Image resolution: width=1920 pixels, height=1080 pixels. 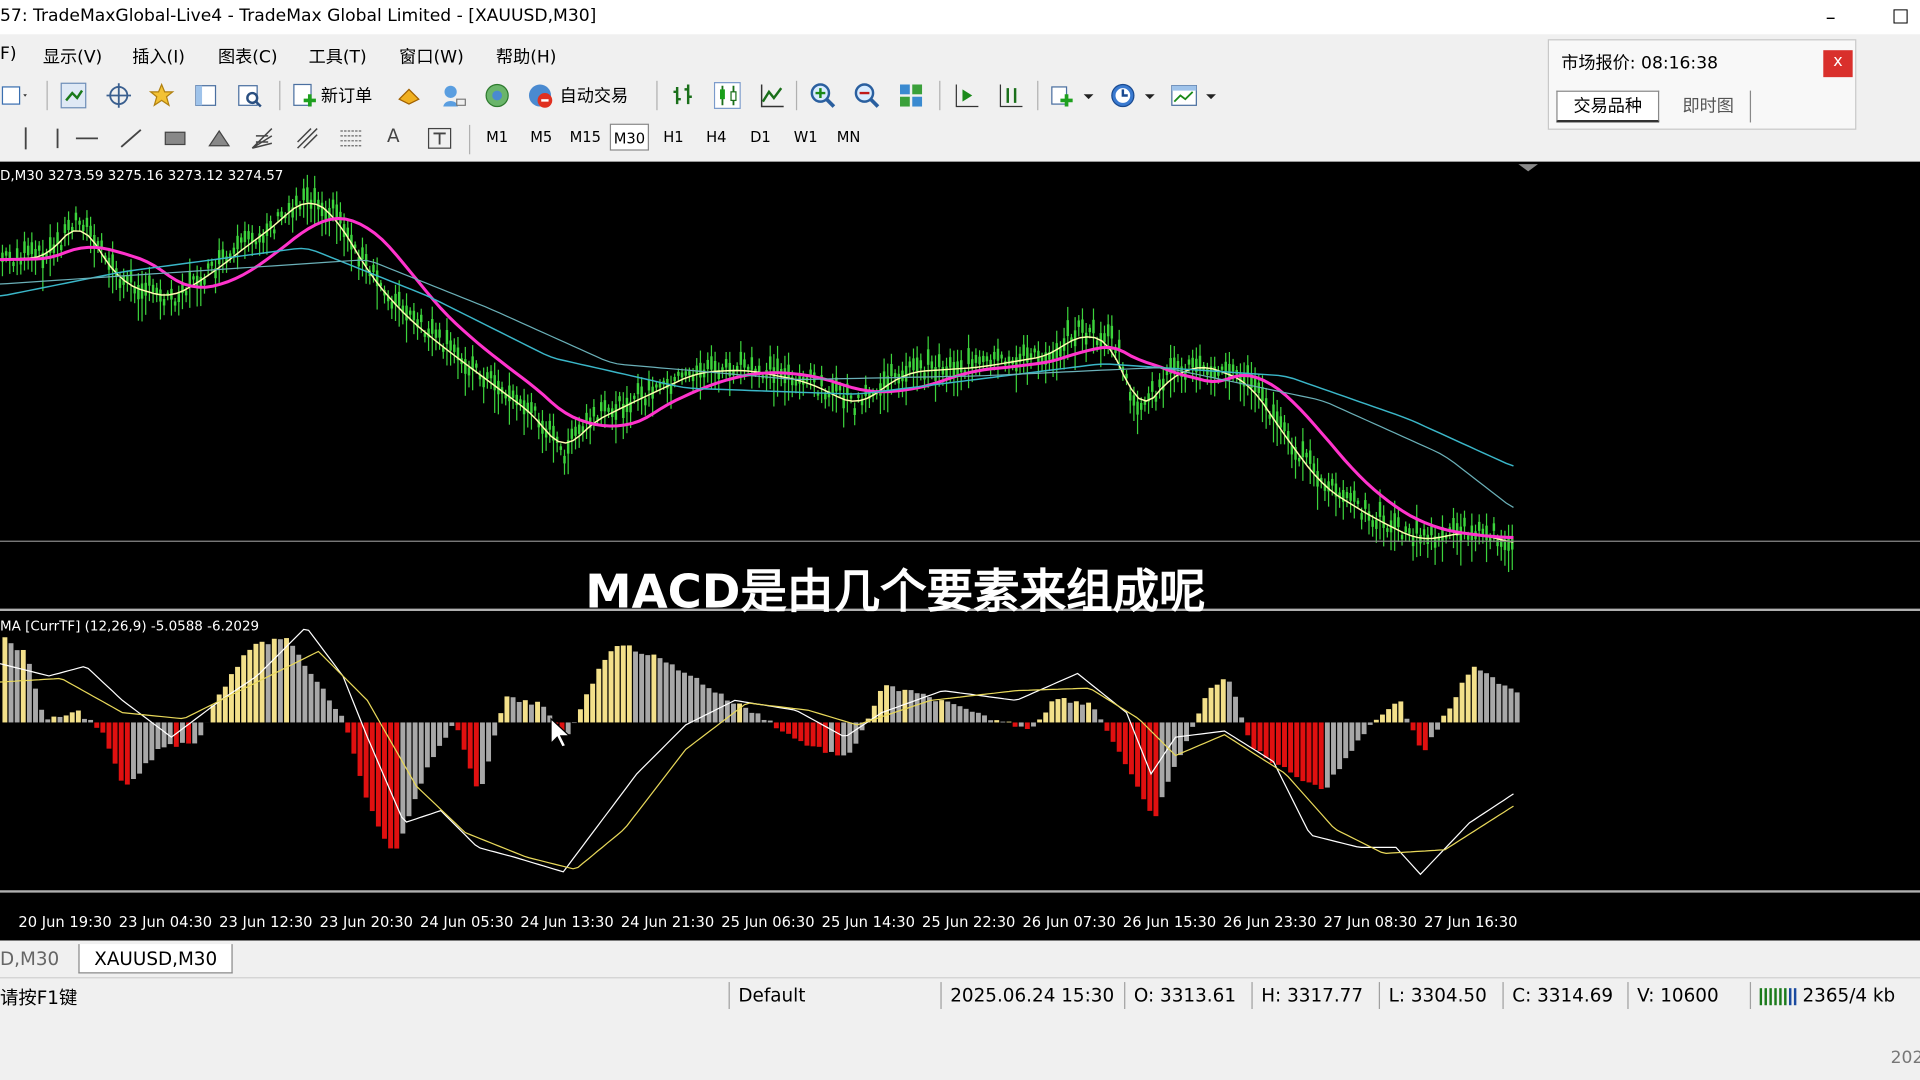 I want to click on tile-windows-icon, so click(x=911, y=95).